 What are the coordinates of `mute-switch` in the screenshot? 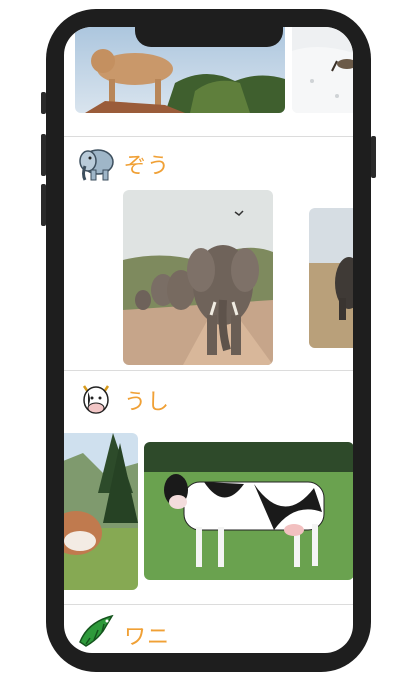 It's located at (43, 103).